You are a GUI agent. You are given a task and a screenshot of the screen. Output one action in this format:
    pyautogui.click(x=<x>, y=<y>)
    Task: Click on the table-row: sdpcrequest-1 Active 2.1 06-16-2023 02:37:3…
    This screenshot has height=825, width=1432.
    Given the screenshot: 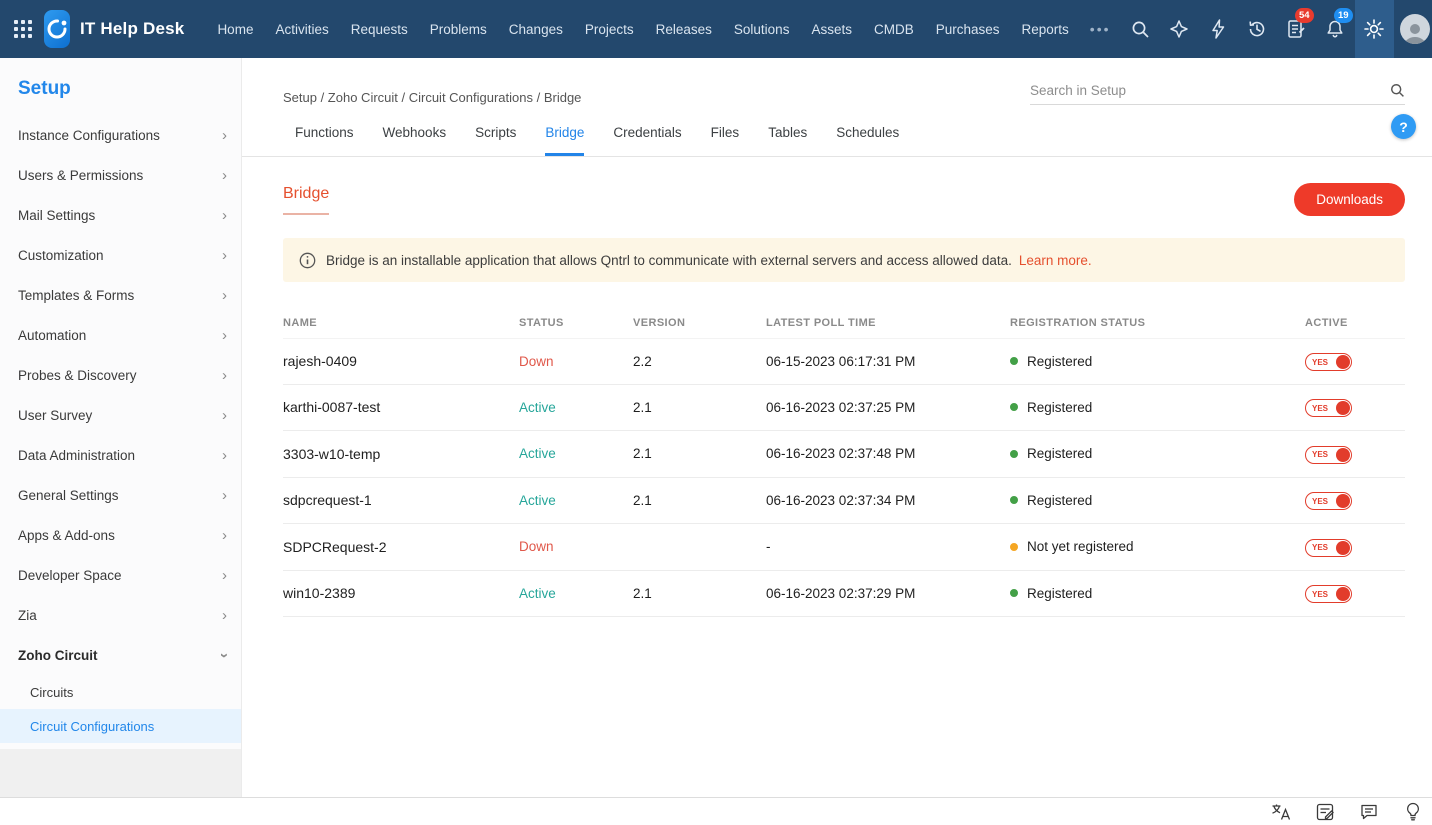 What is the action you would take?
    pyautogui.click(x=844, y=501)
    